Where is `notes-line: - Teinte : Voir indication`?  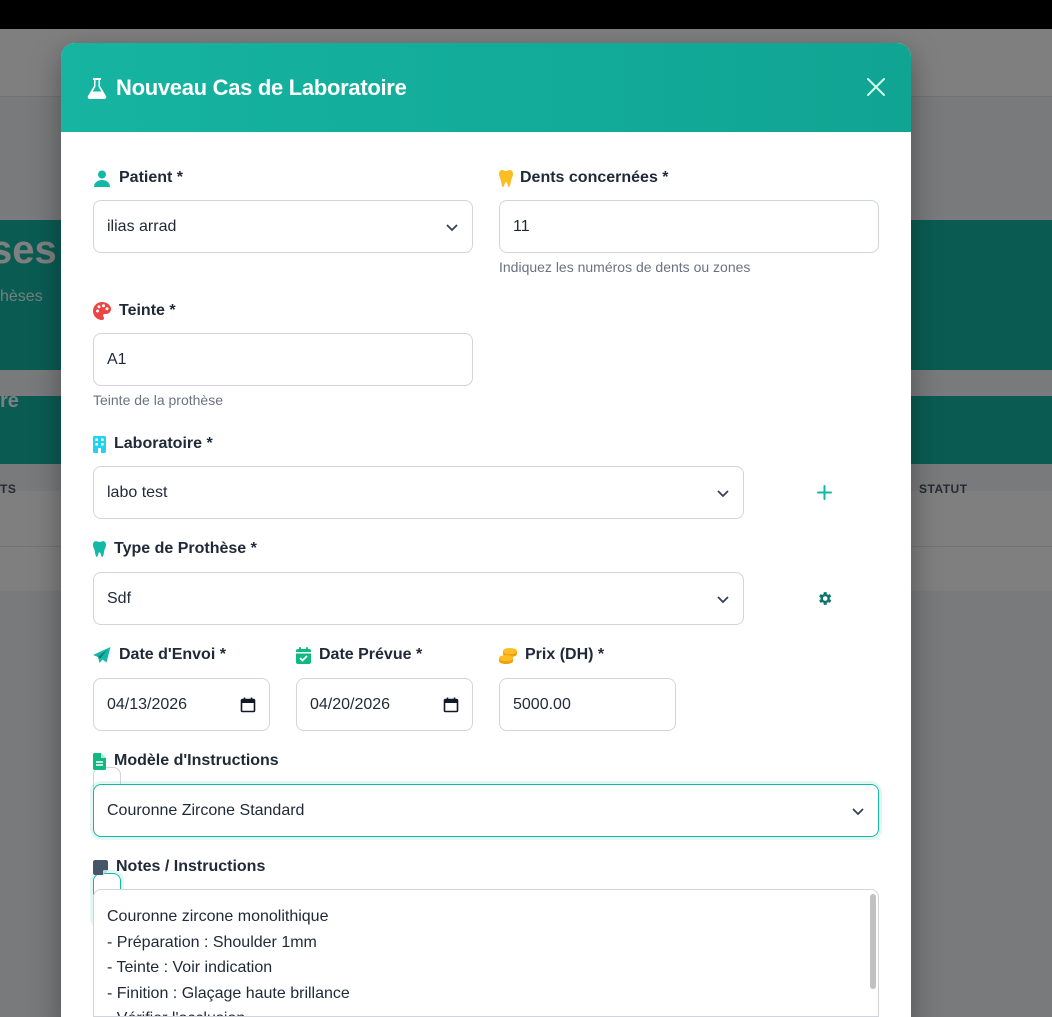
notes-line: - Teinte : Voir indication is located at coordinates (190, 967).